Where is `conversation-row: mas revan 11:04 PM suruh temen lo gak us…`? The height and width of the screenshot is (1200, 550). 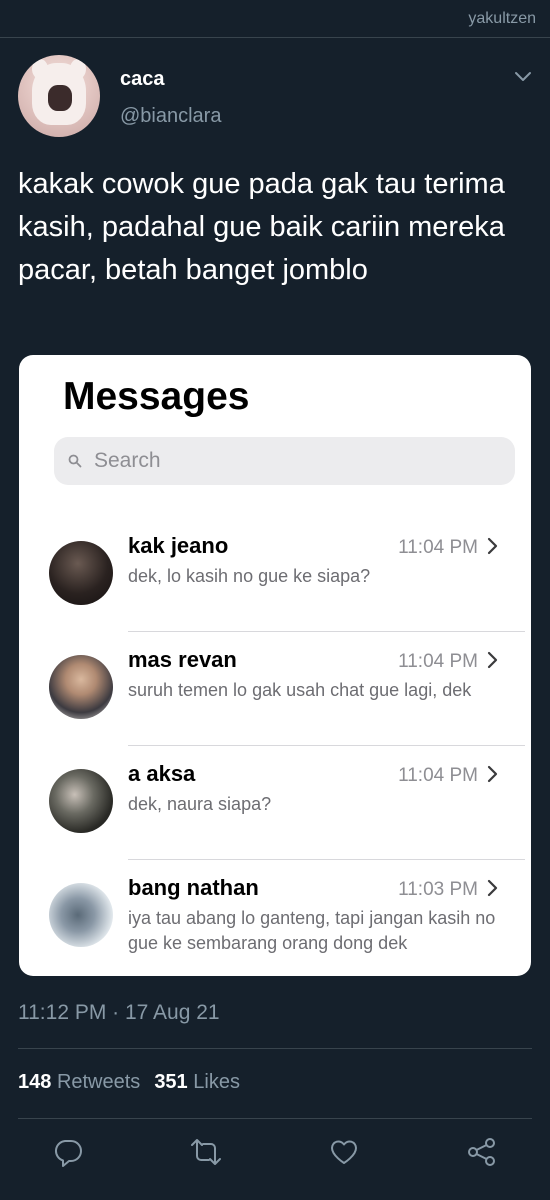 conversation-row: mas revan 11:04 PM suruh temen lo gak us… is located at coordinates (275, 691).